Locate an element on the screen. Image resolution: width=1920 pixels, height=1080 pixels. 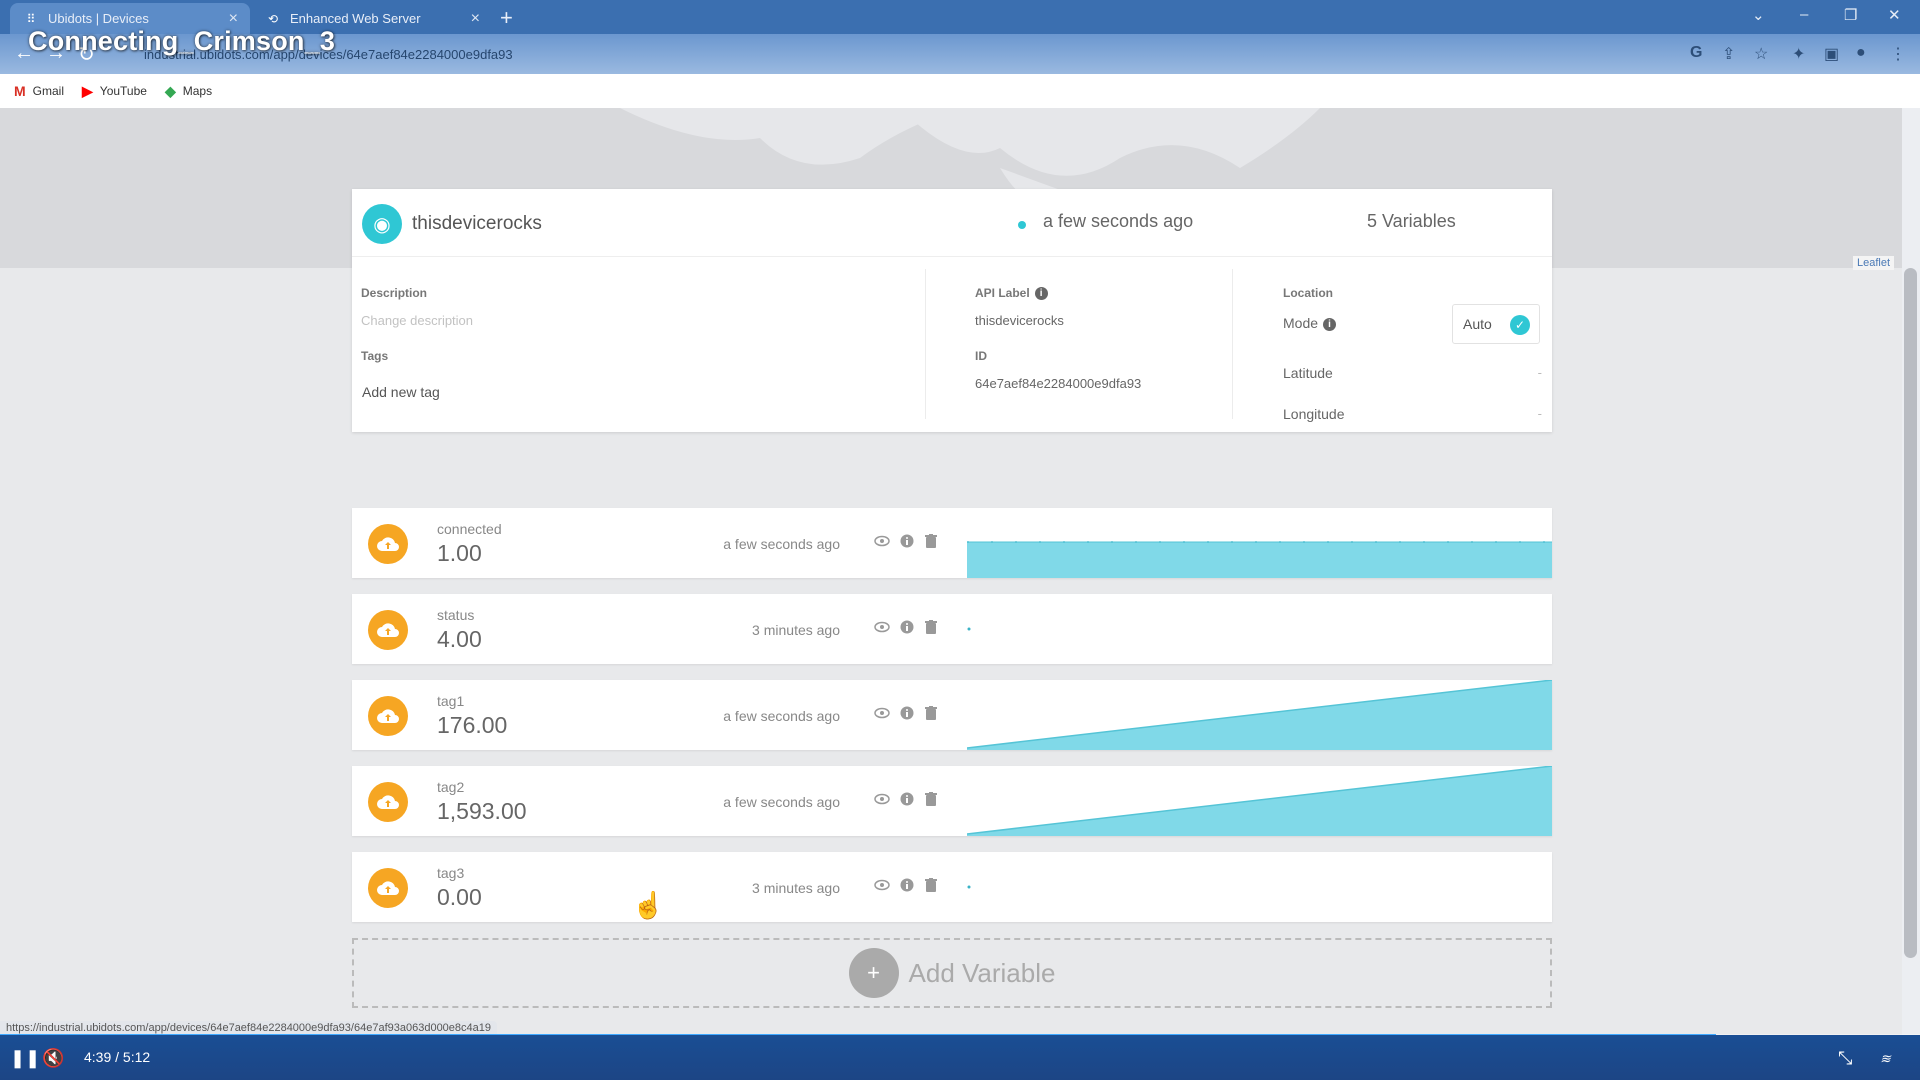
variable-name: connected is located at coordinates (469, 529).